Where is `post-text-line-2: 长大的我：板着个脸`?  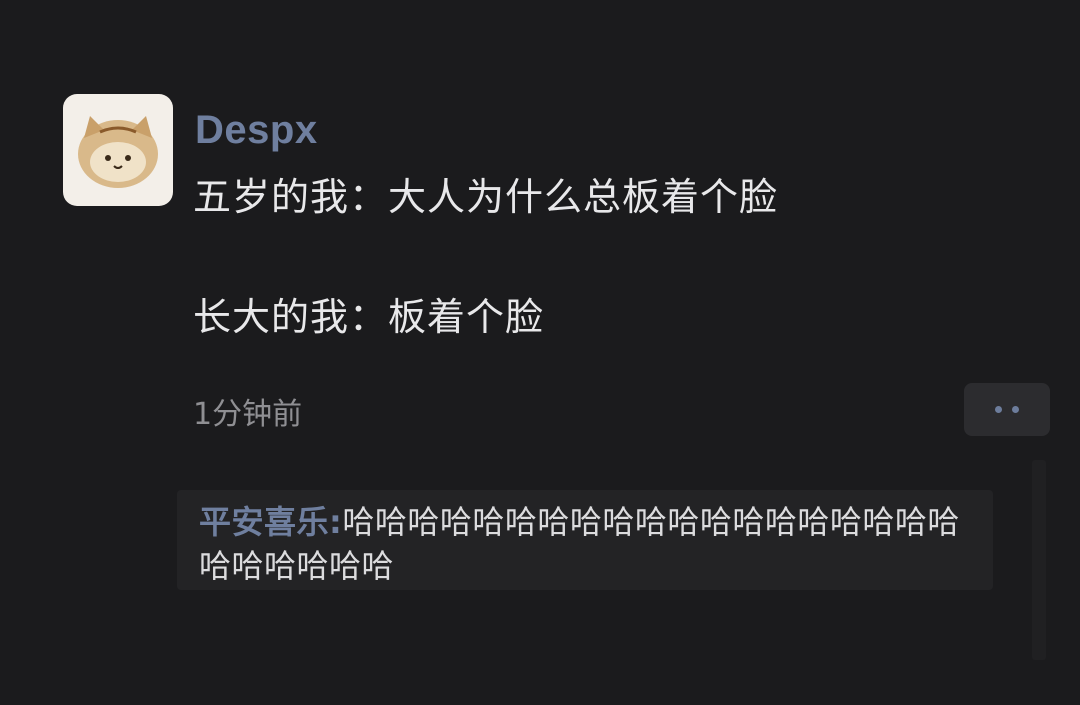 post-text-line-2: 长大的我：板着个脸 is located at coordinates (369, 317).